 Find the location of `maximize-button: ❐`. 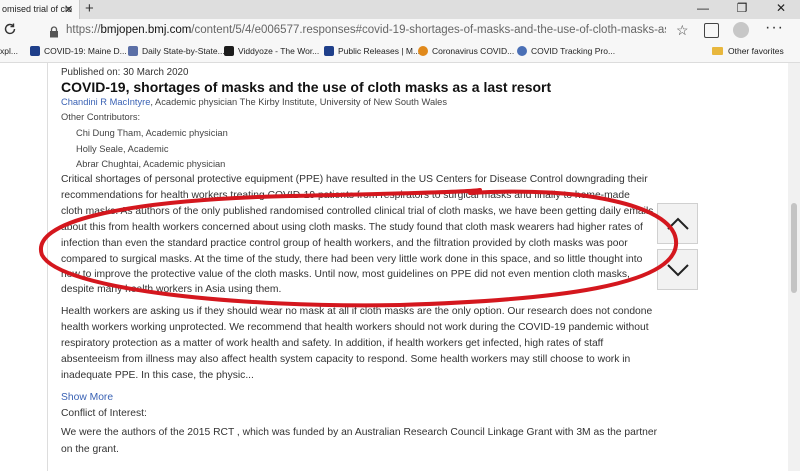

maximize-button: ❐ is located at coordinates (742, 8).